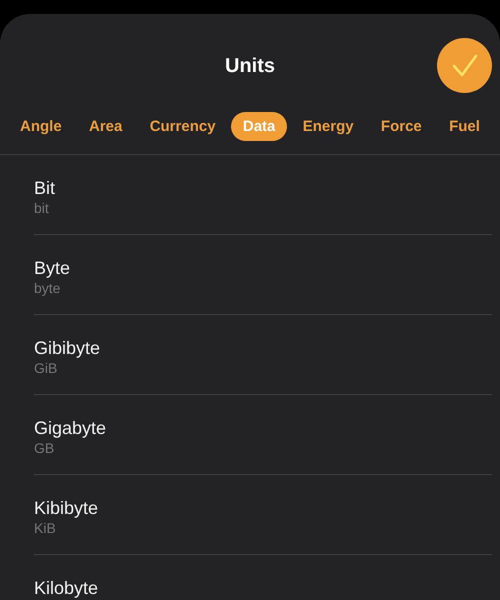  What do you see at coordinates (401, 126) in the screenshot?
I see `category-tab: Force` at bounding box center [401, 126].